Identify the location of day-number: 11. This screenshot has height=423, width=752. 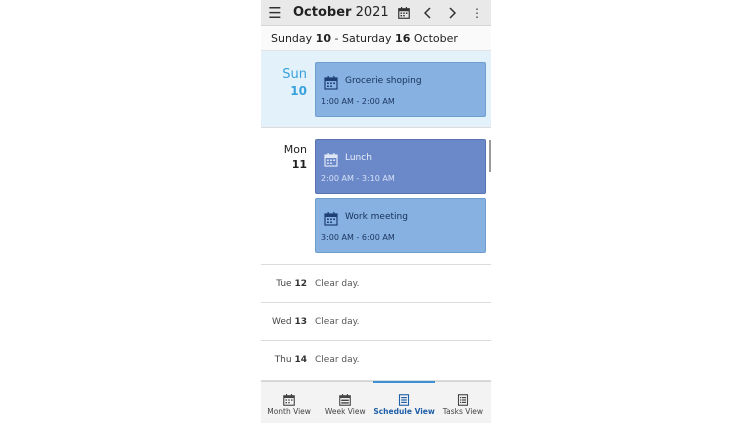
(299, 164).